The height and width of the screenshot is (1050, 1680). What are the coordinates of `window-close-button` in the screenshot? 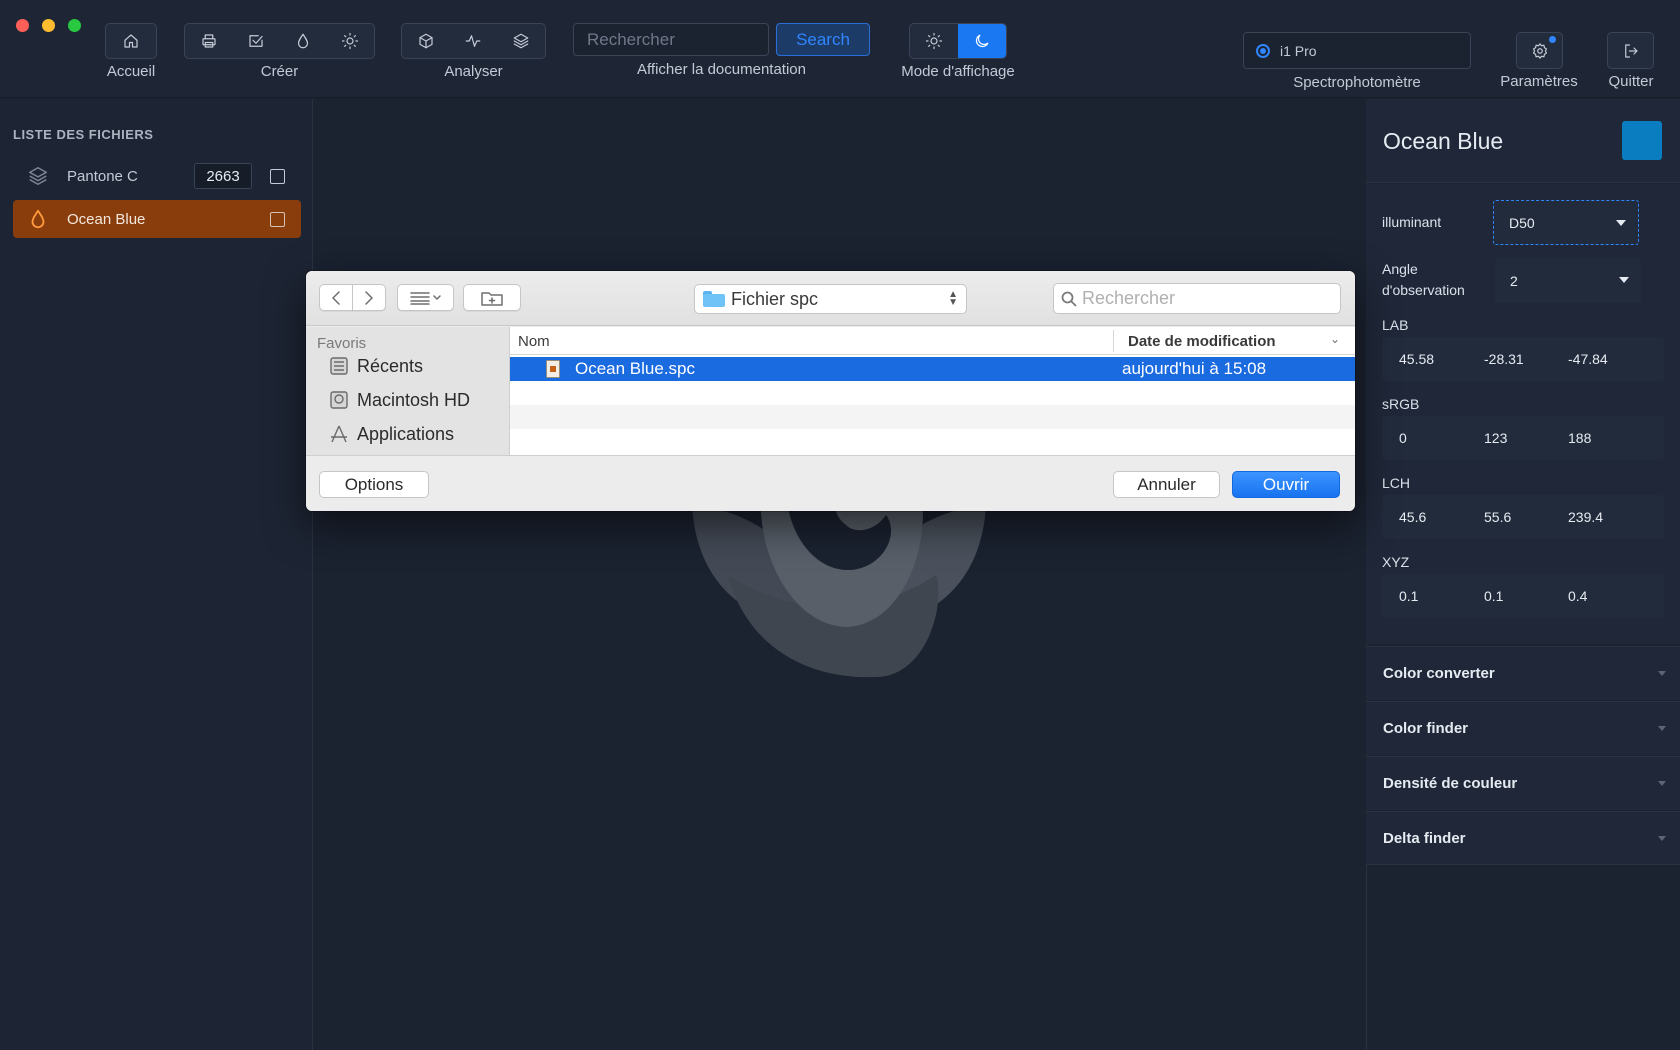 It's located at (22, 25).